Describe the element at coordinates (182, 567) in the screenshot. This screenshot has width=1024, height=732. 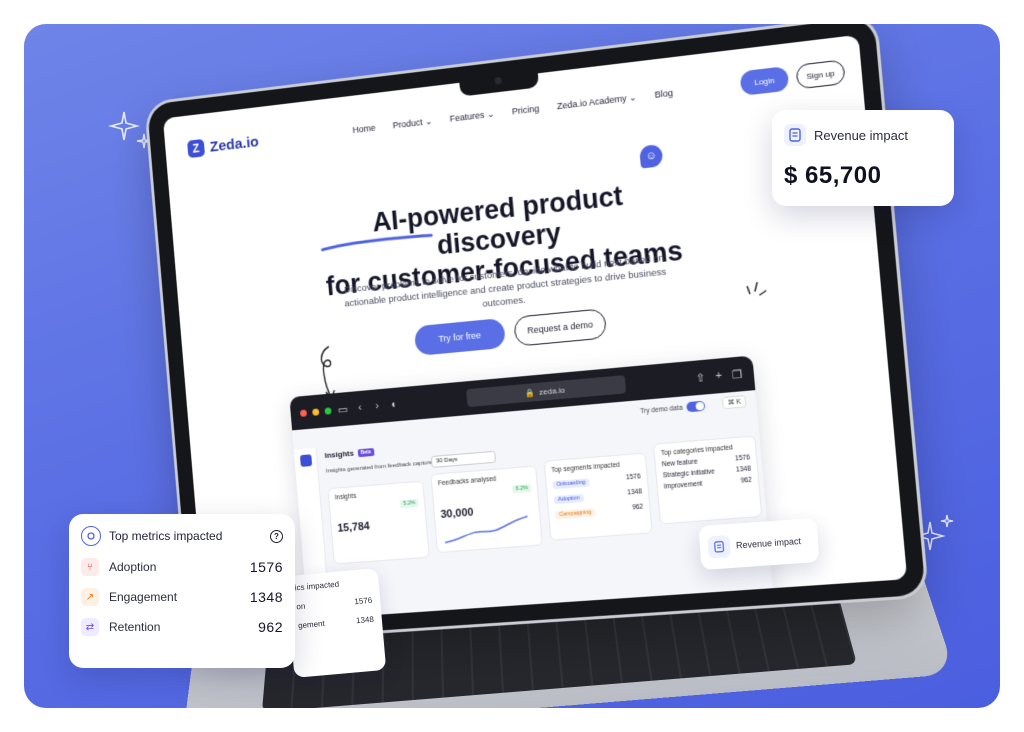
I see `metric-row: ⑂ Adoption 1576` at that location.